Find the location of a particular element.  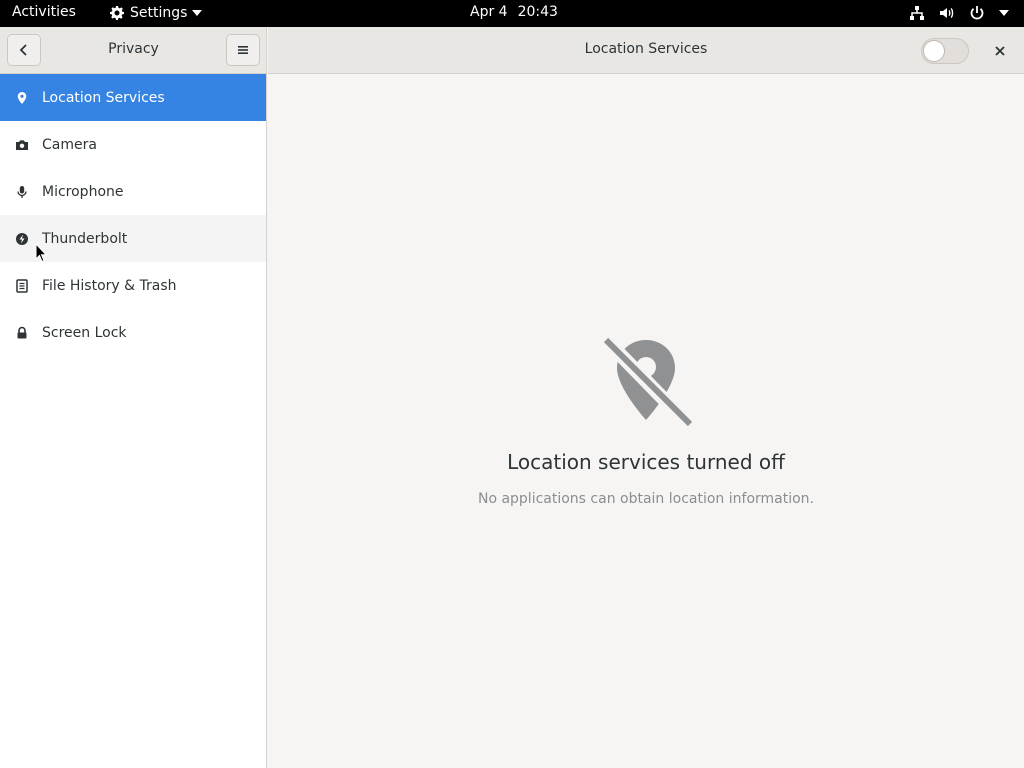

sidebar-item-label: File History & Trash is located at coordinates (109, 285).